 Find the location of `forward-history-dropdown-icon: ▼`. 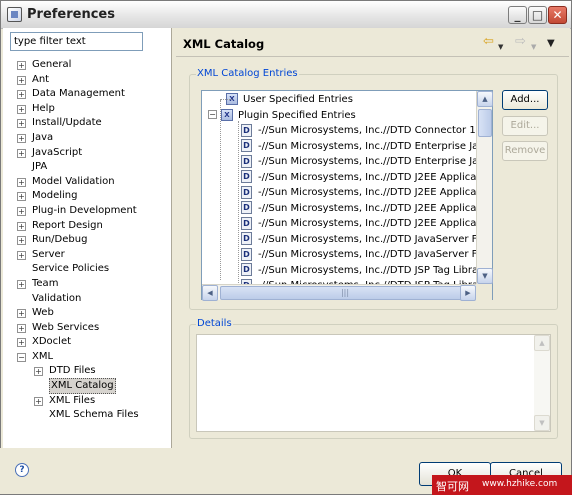

forward-history-dropdown-icon: ▼ is located at coordinates (533, 47).